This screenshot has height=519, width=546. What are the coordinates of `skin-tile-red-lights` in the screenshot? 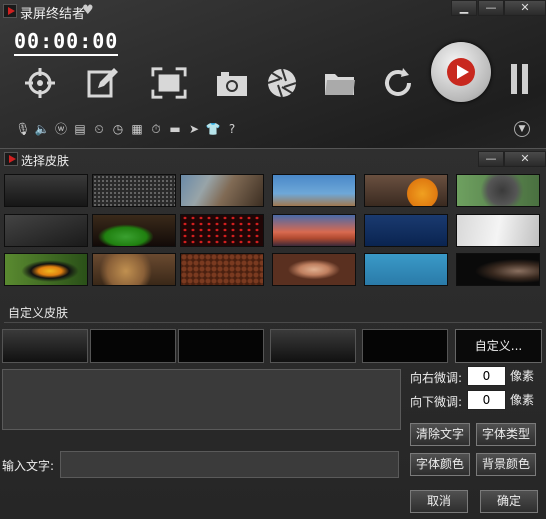 It's located at (222, 230).